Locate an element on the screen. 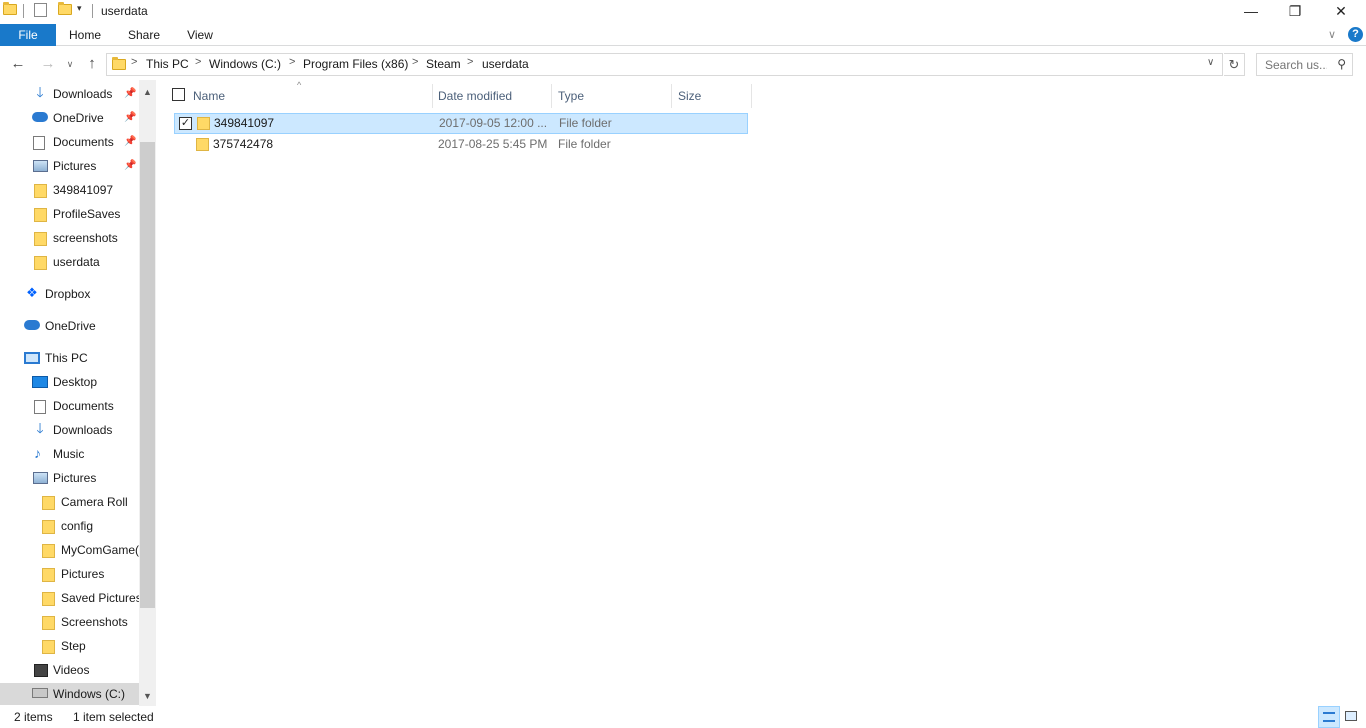  sidebar-item-step: Step is located at coordinates (69, 646).